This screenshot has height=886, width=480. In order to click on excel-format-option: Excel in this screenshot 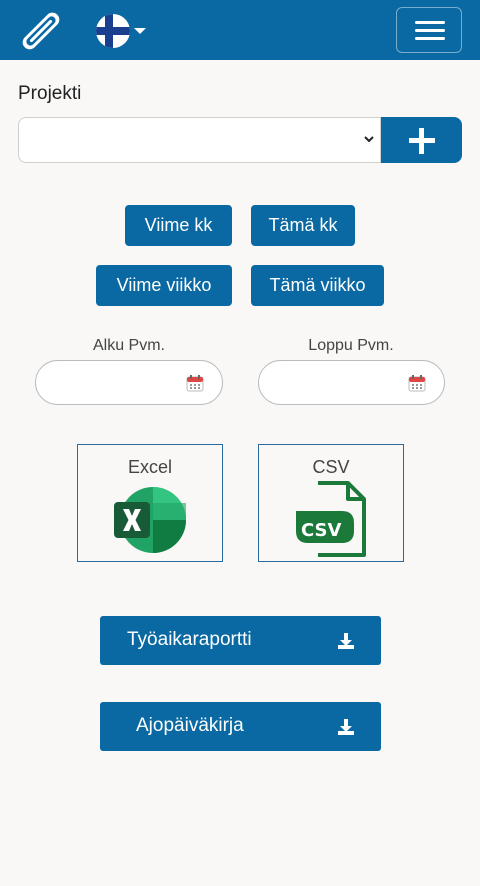, I will do `click(150, 503)`.